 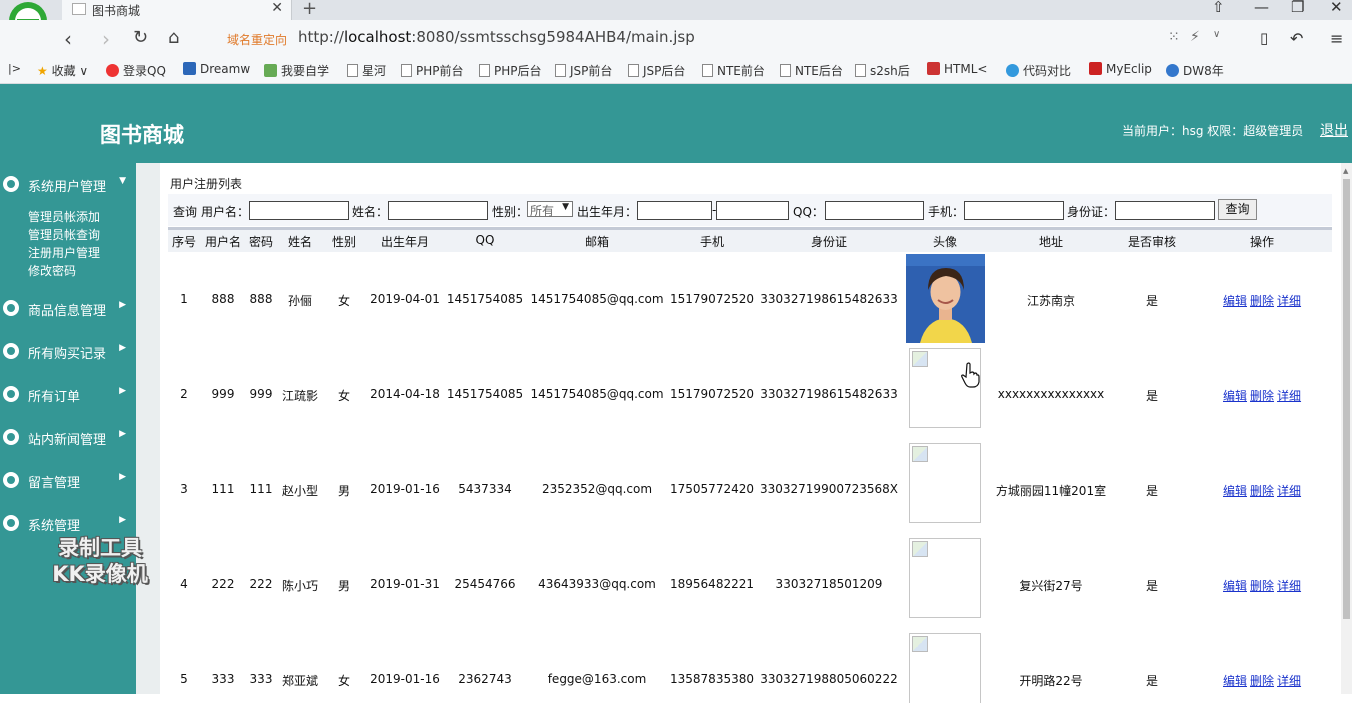 I want to click on cell-audited: 是, so click(x=1152, y=301).